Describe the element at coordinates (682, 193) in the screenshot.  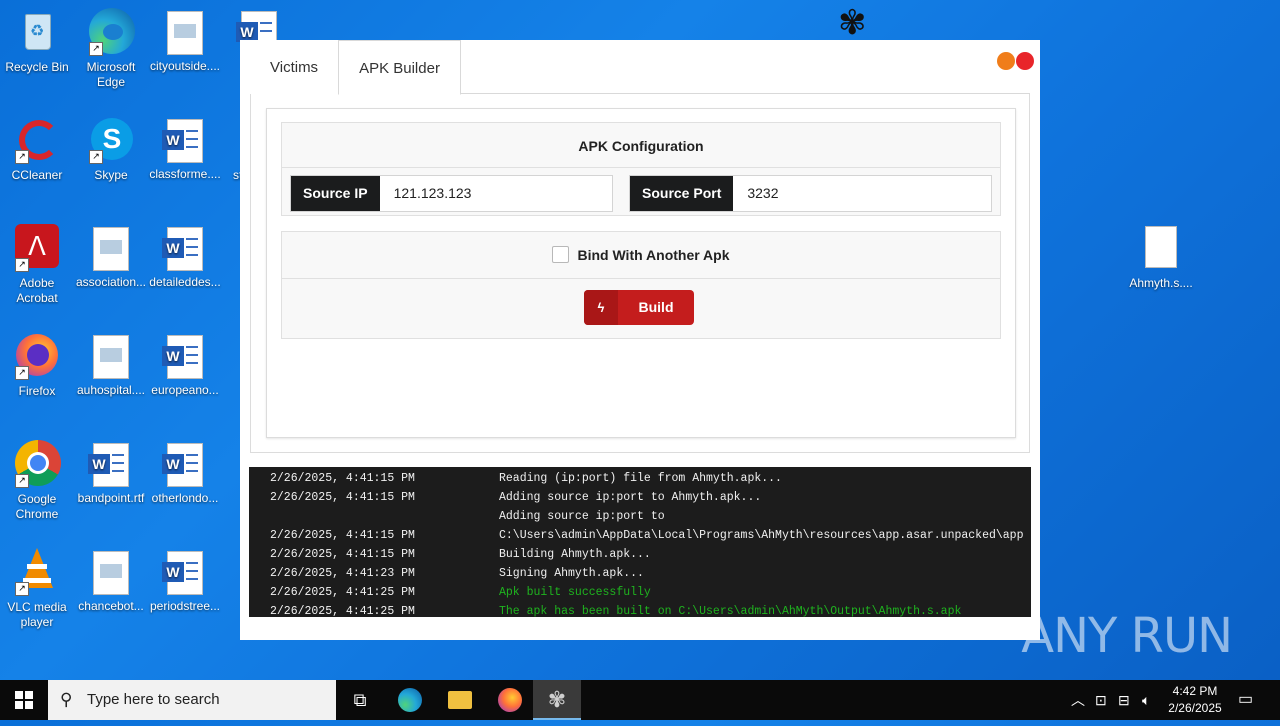
I see `source-port-label: Source Port` at that location.